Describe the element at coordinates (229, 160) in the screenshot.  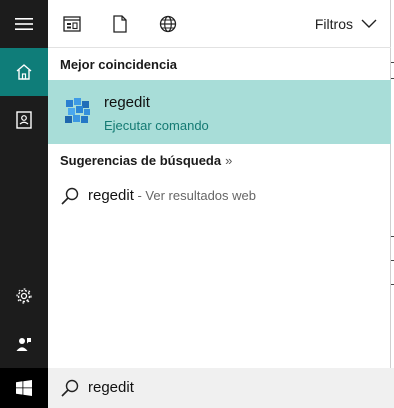
I see `expand-chevron: »` at that location.